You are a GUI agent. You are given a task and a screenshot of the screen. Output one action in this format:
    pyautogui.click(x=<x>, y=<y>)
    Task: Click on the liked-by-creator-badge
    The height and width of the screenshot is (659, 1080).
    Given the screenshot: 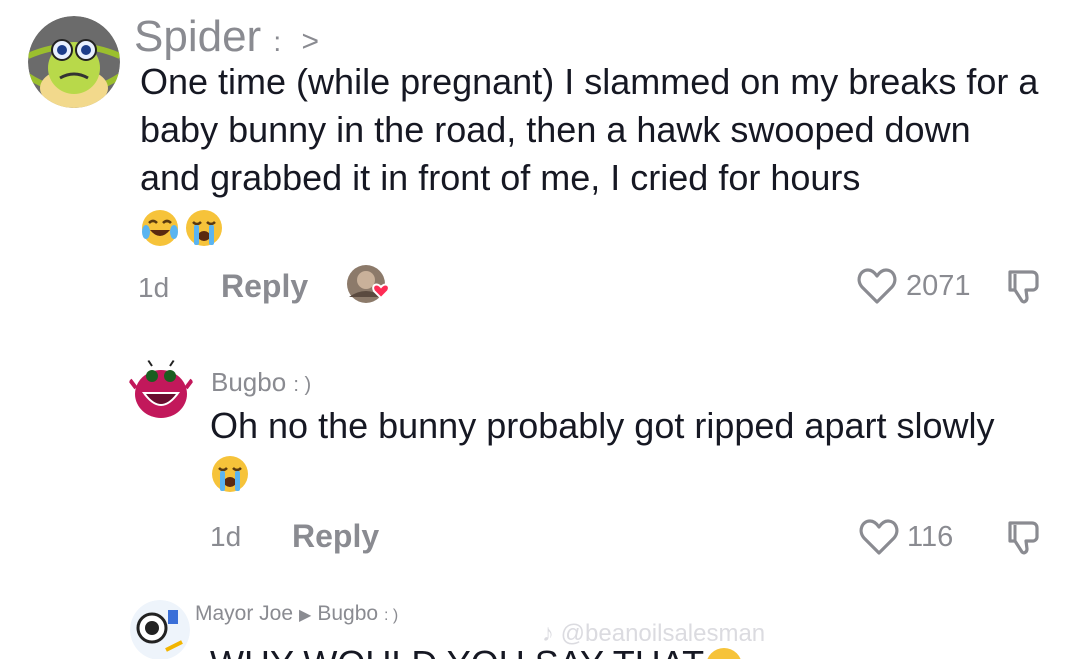 What is the action you would take?
    pyautogui.click(x=370, y=285)
    